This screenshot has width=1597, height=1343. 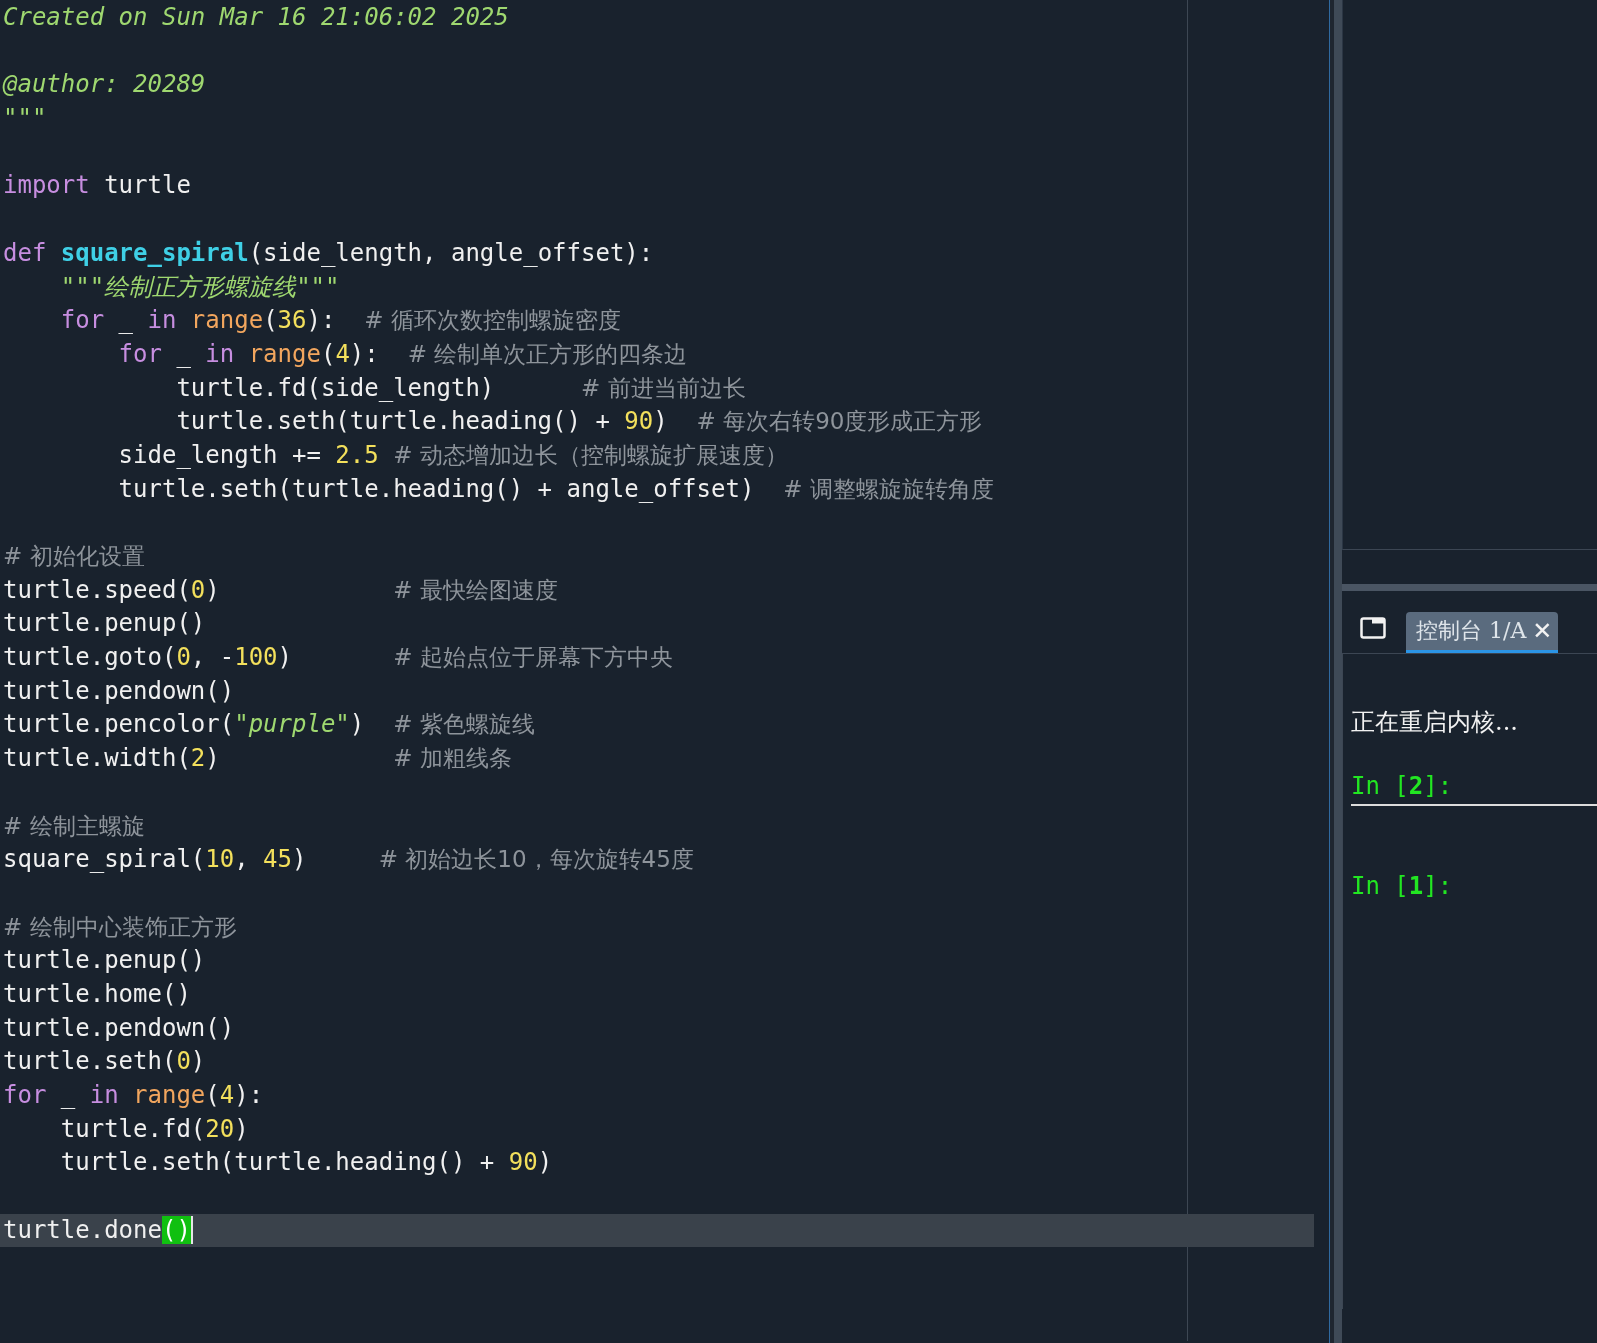 What do you see at coordinates (1402, 887) in the screenshot?
I see `input-prompt: In [1]:` at bounding box center [1402, 887].